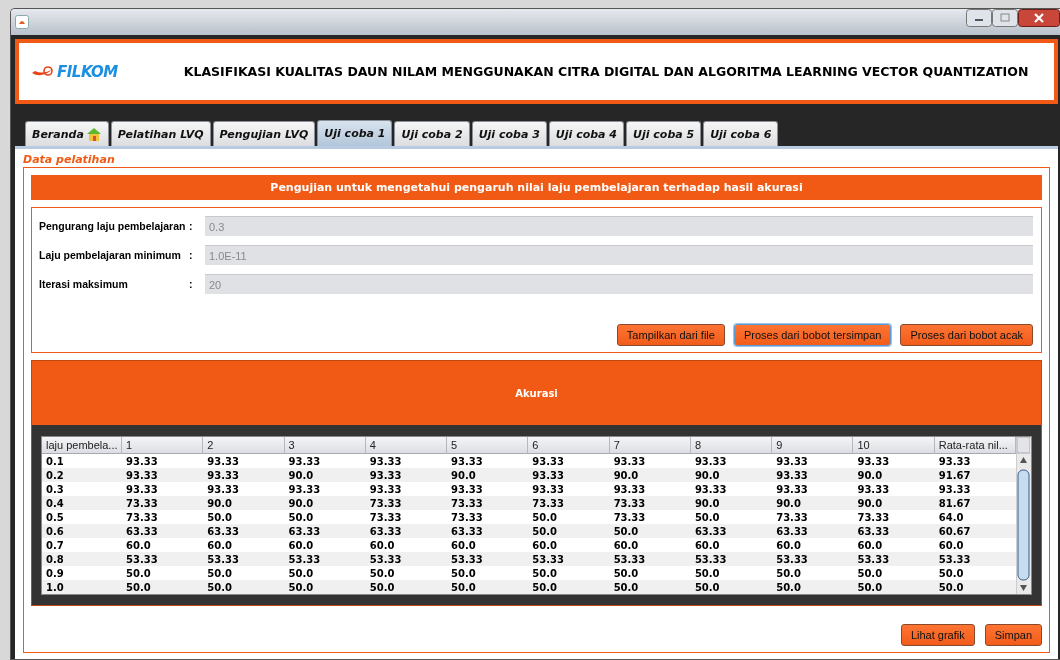 This screenshot has width=1060, height=660. I want to click on close-icon, so click(1039, 18).